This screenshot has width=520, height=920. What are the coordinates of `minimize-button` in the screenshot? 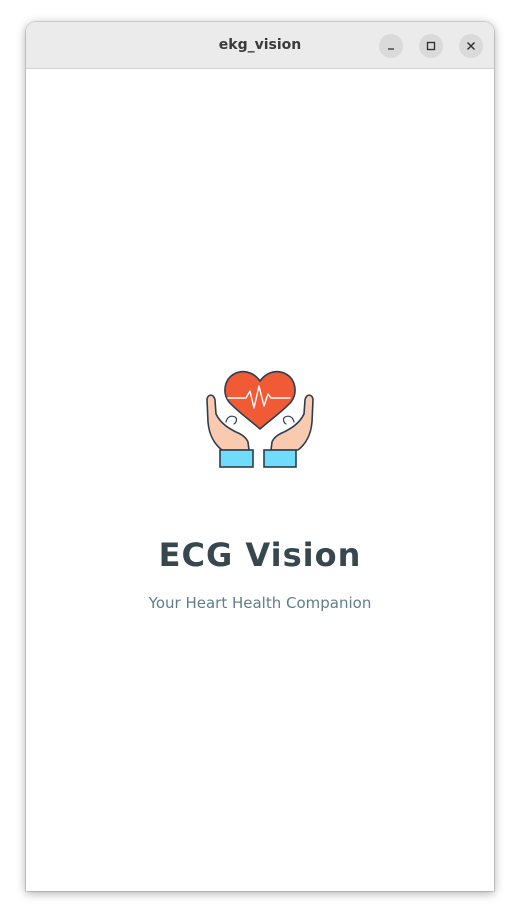 It's located at (391, 46).